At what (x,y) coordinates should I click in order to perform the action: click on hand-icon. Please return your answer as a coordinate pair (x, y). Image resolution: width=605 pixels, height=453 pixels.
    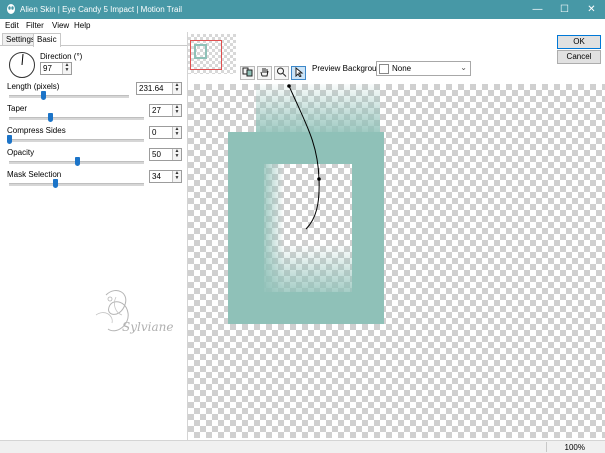
    Looking at the image, I should click on (264, 72).